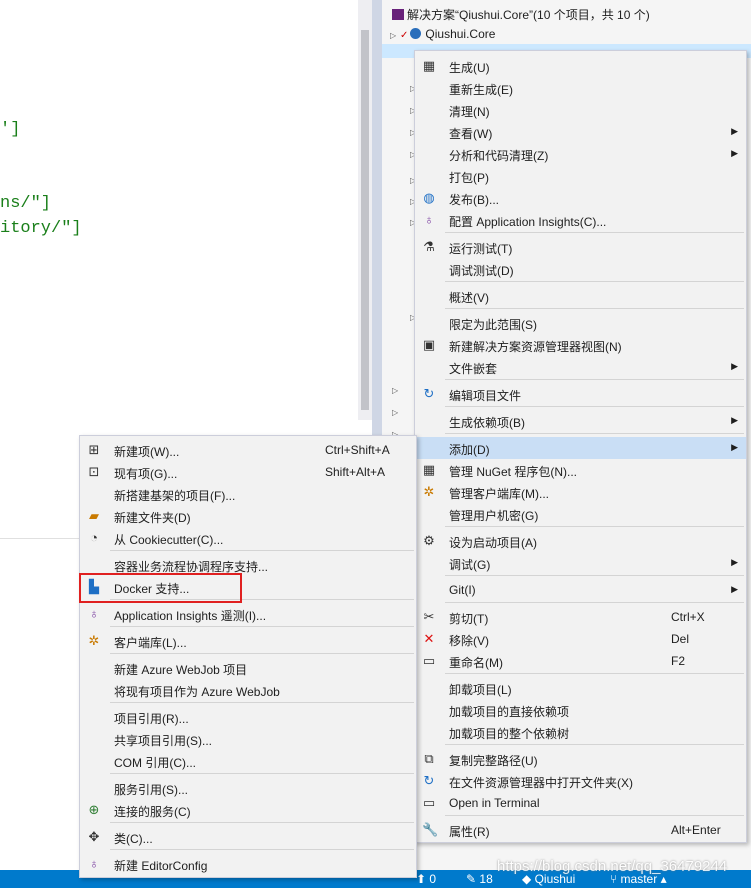 This screenshot has height=888, width=751. What do you see at coordinates (41, 228) in the screenshot?
I see `code-line: itory/"]` at bounding box center [41, 228].